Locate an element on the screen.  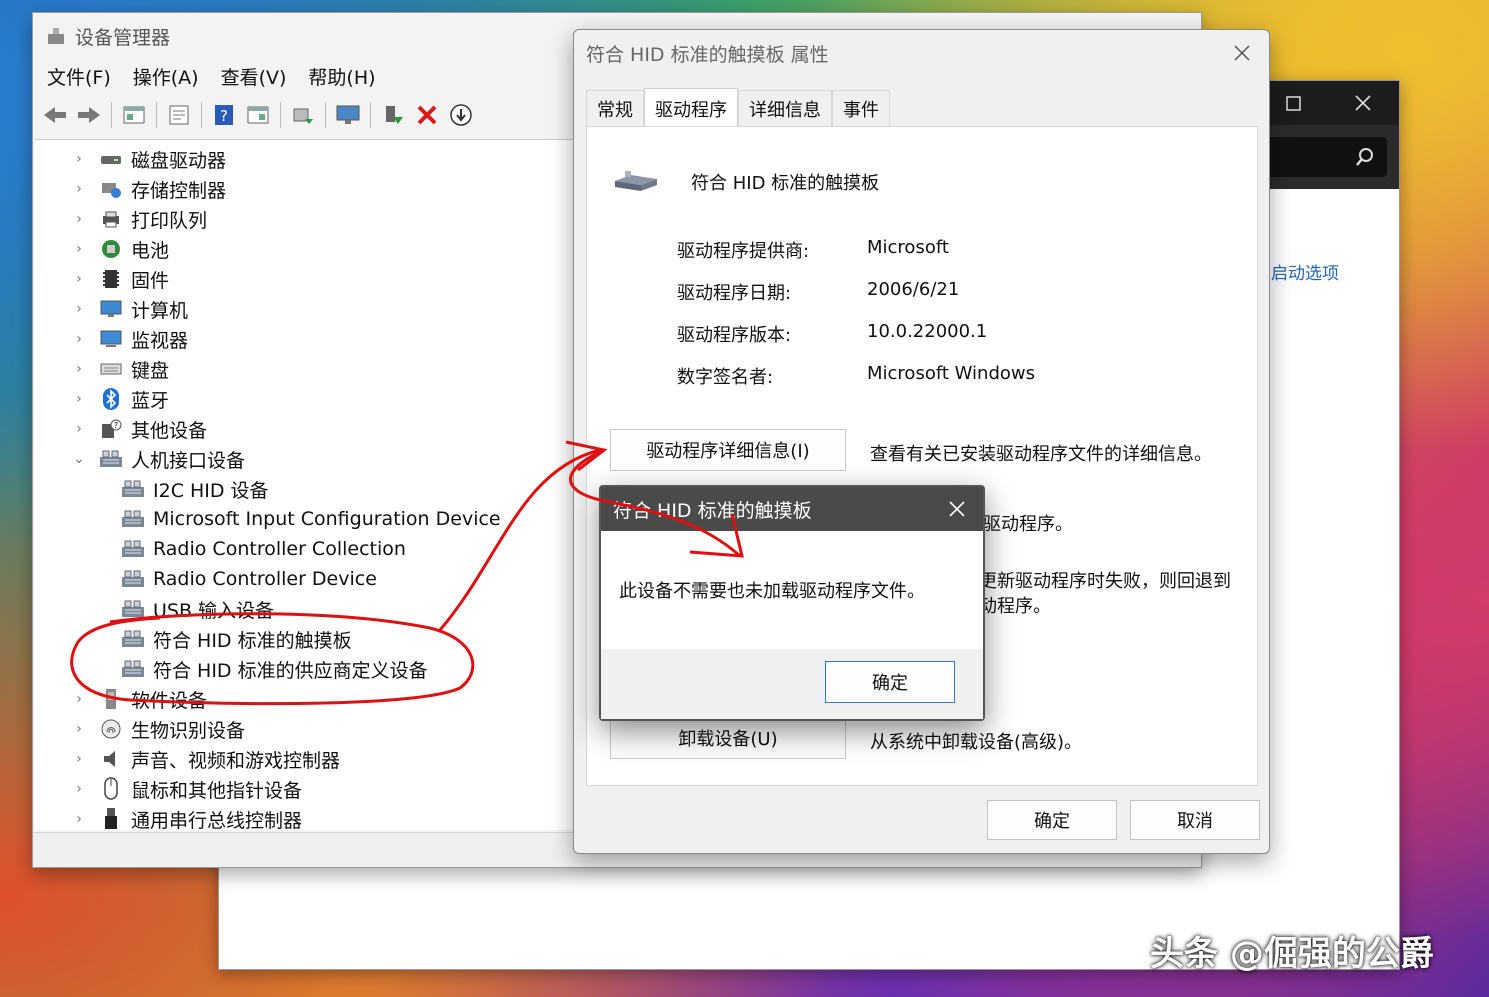
tree-item: › 计算机 is located at coordinates (129, 309).